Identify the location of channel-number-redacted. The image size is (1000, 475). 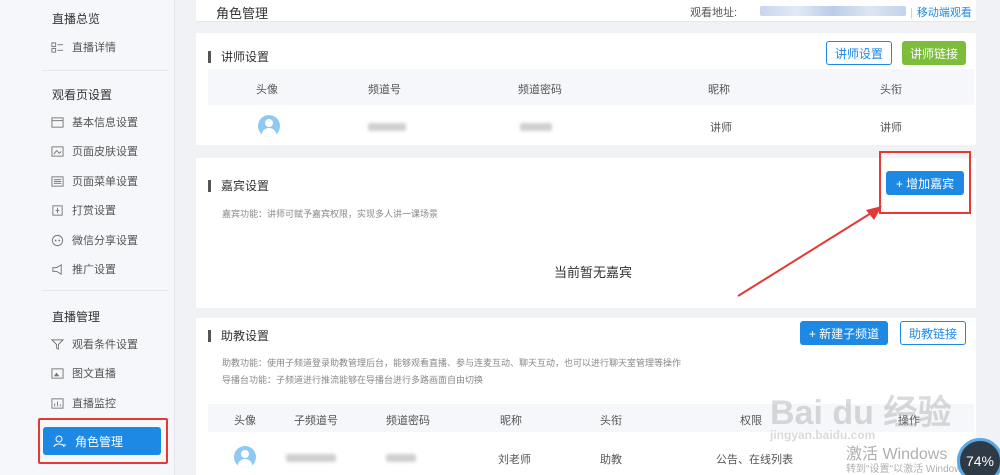
(387, 127).